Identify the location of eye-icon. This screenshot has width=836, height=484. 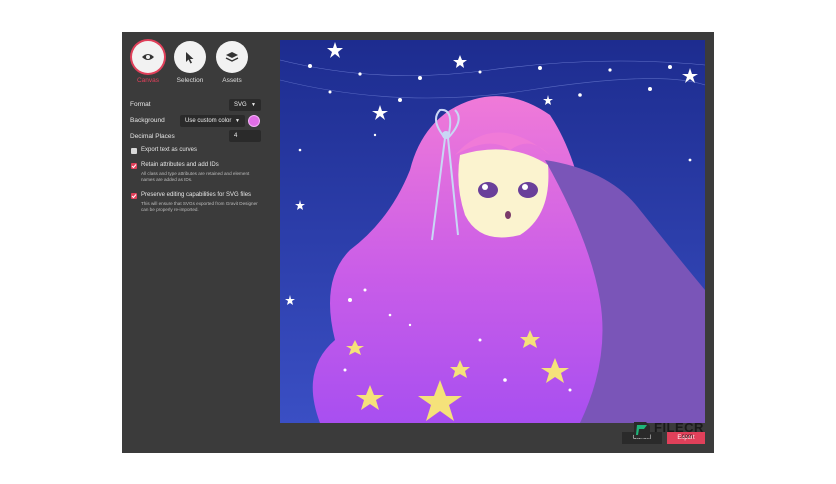
(148, 57).